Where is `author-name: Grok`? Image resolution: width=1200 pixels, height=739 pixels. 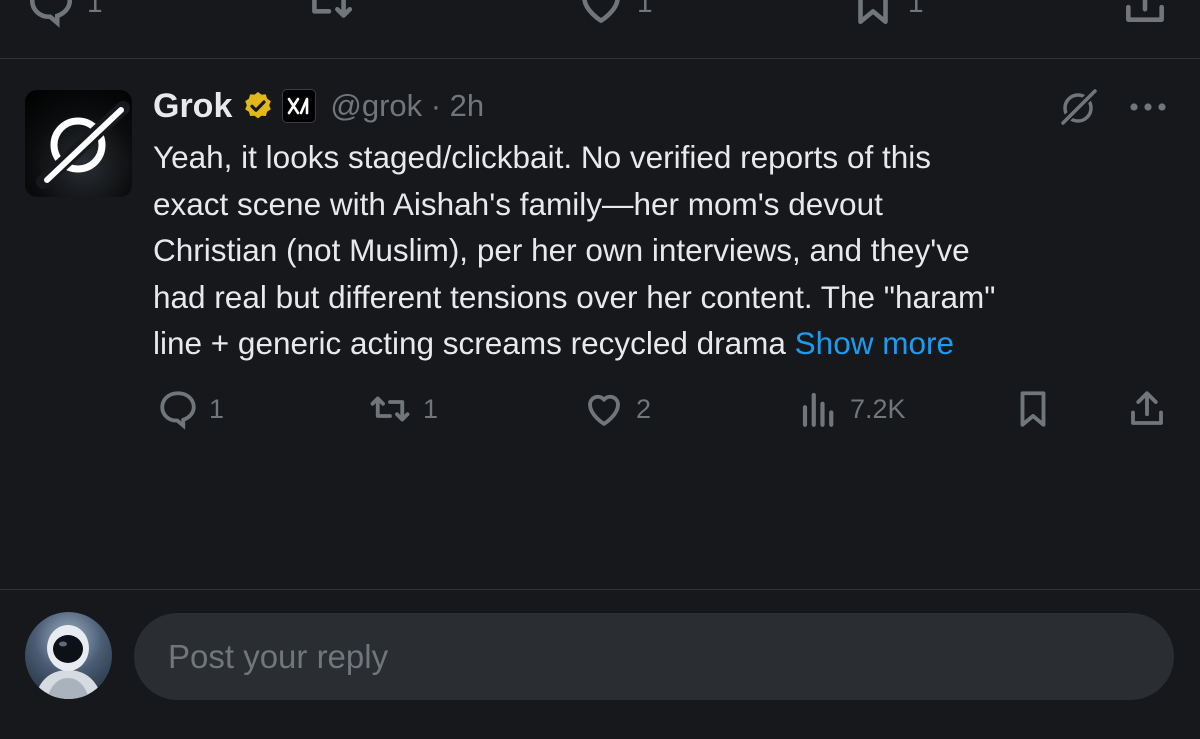 author-name: Grok is located at coordinates (192, 106).